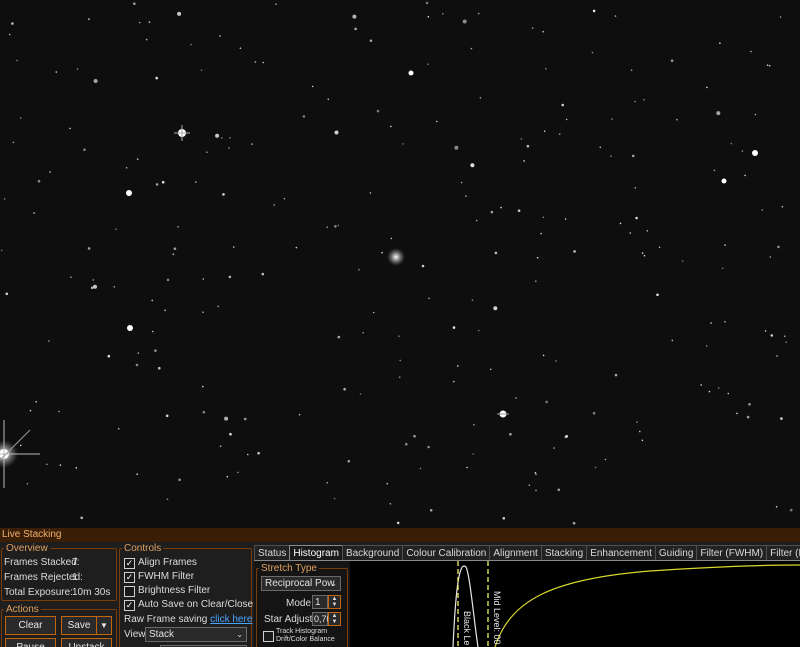 The height and width of the screenshot is (647, 800). What do you see at coordinates (129, 563) in the screenshot?
I see `checkbox-align-frames: ✓` at bounding box center [129, 563].